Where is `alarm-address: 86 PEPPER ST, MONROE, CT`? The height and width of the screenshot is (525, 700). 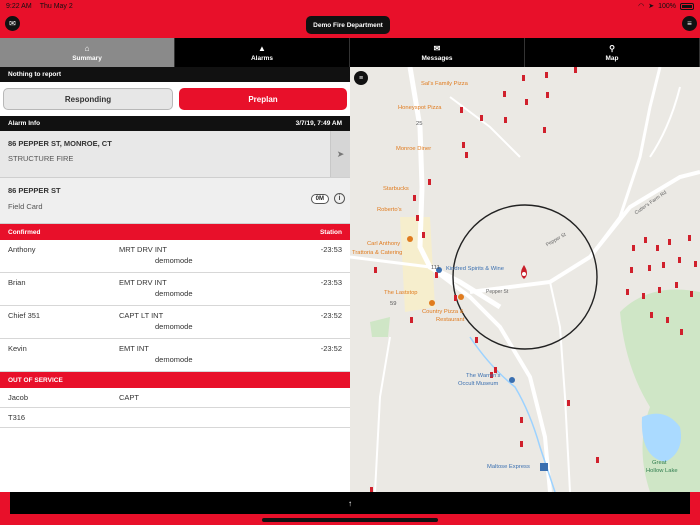 alarm-address: 86 PEPPER ST, MONROE, CT is located at coordinates (60, 143).